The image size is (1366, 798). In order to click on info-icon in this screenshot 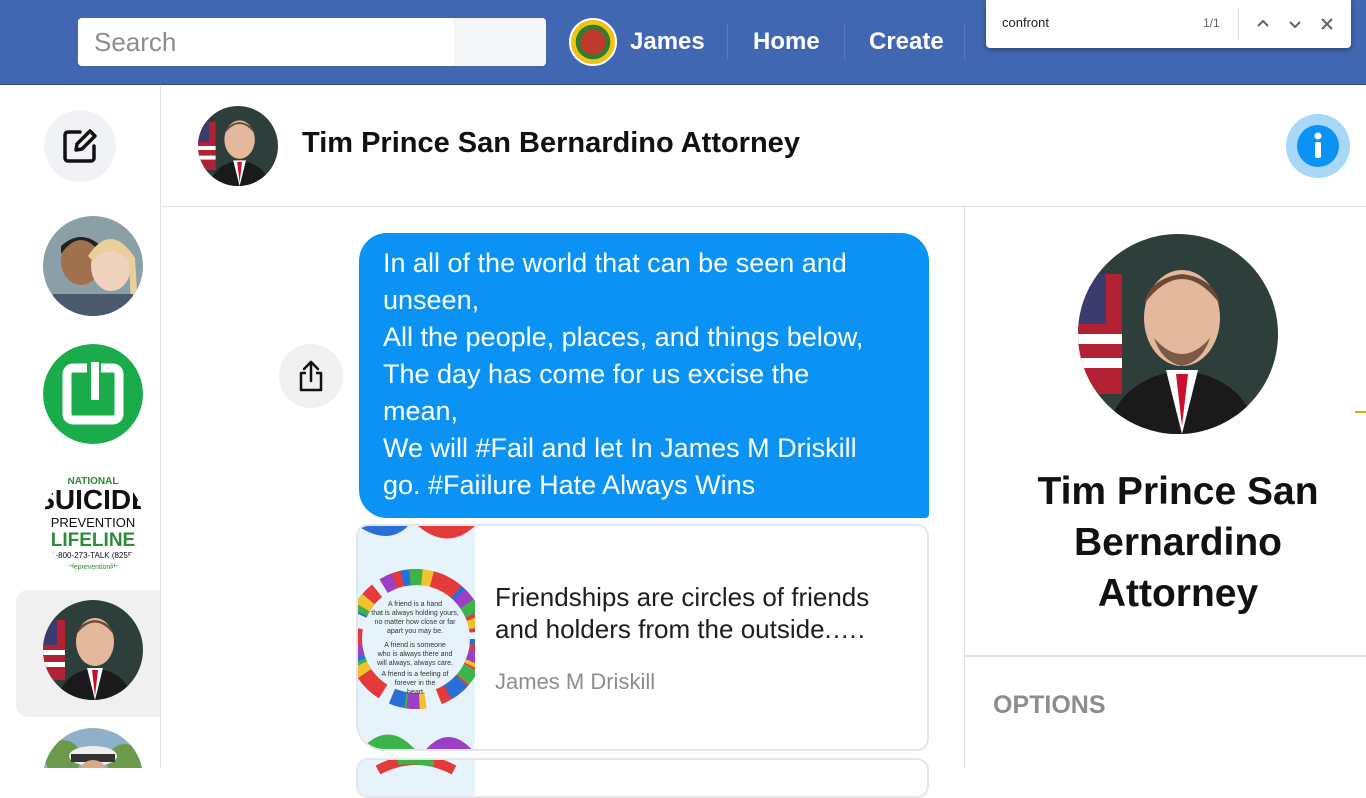, I will do `click(1318, 146)`.